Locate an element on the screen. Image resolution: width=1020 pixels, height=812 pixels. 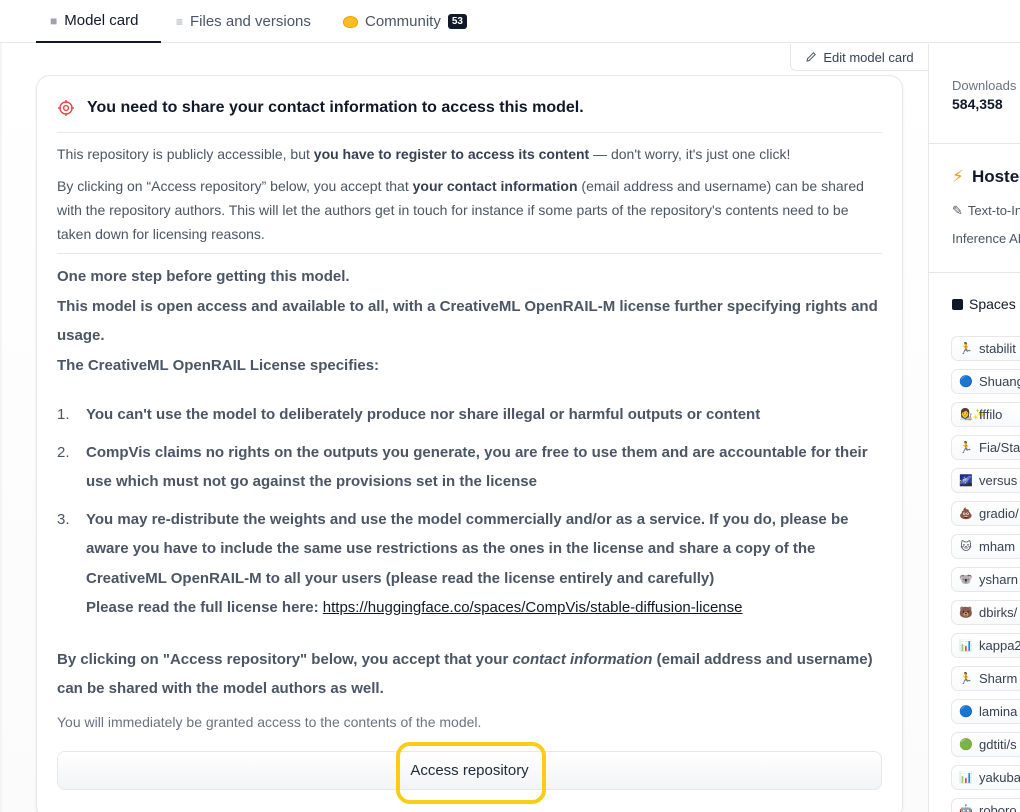
space-icon: 🌌 is located at coordinates (966, 481).